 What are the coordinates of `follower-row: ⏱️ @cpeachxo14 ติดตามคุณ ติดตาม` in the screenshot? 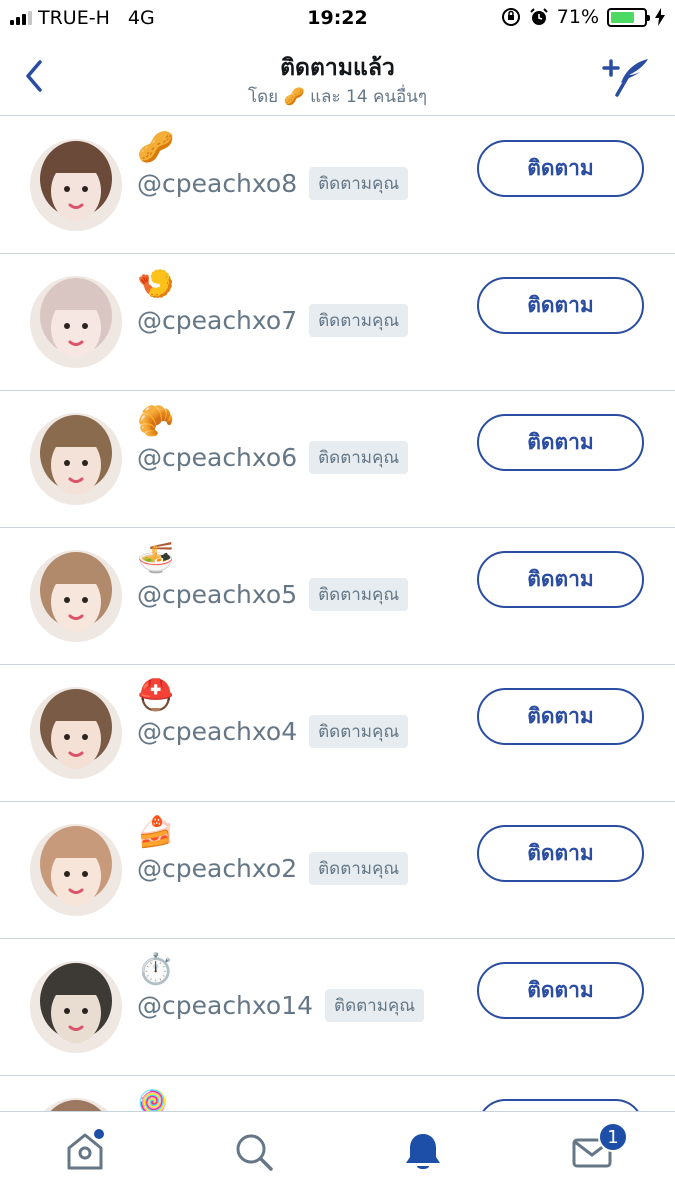 It's located at (337, 1007).